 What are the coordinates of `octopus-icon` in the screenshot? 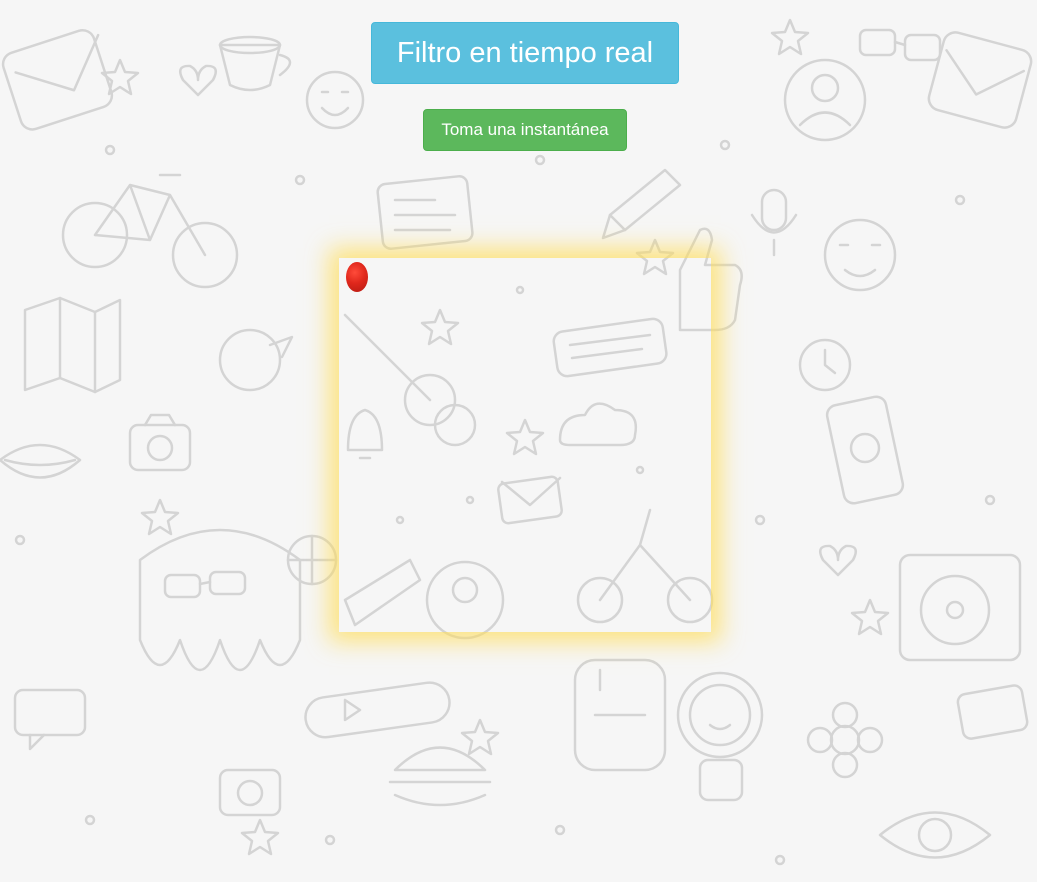 It's located at (220, 600).